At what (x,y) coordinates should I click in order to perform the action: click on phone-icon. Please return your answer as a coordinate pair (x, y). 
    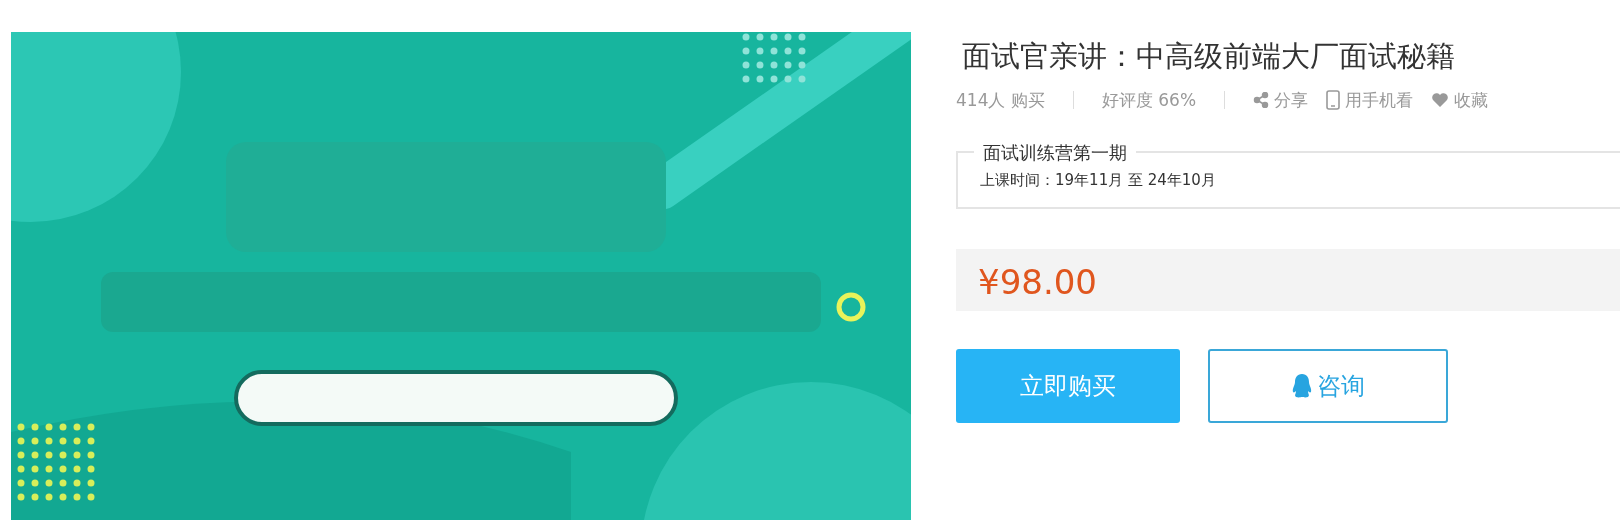
    Looking at the image, I should click on (1333, 100).